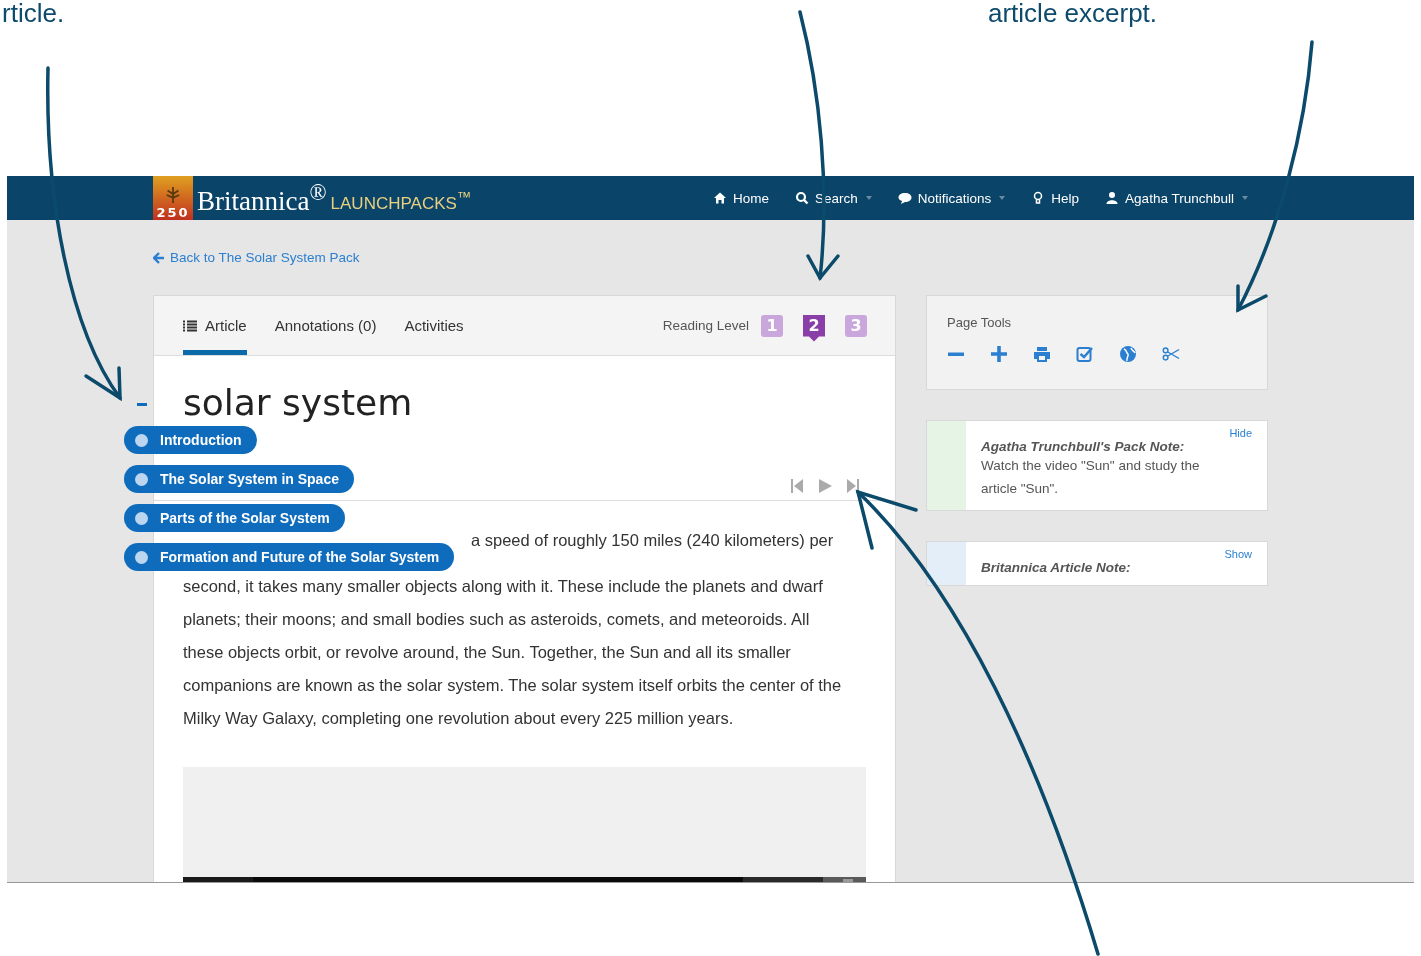 Image resolution: width=1421 pixels, height=956 pixels. What do you see at coordinates (1085, 354) in the screenshot?
I see `checkbox-icon` at bounding box center [1085, 354].